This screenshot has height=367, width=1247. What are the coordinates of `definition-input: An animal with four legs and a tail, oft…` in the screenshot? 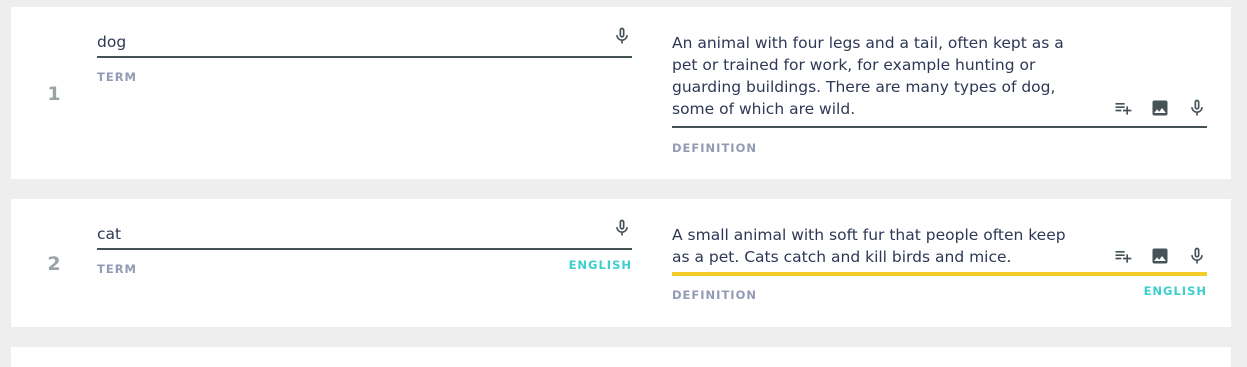 It's located at (939, 67).